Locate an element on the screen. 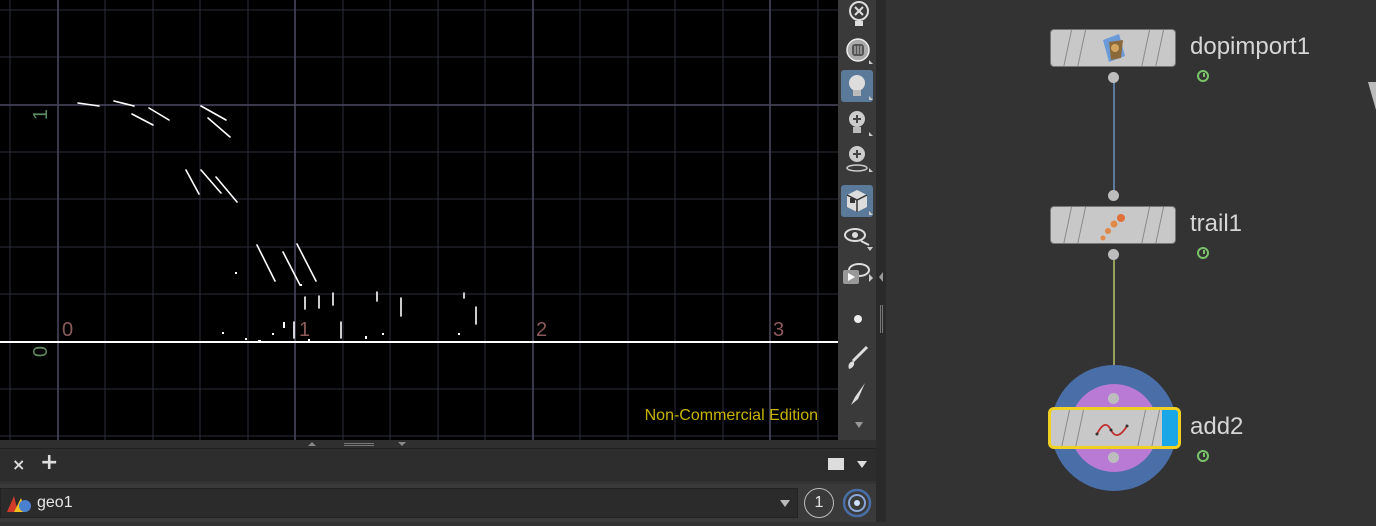  node-label-trail1: trail1 is located at coordinates (1216, 223).